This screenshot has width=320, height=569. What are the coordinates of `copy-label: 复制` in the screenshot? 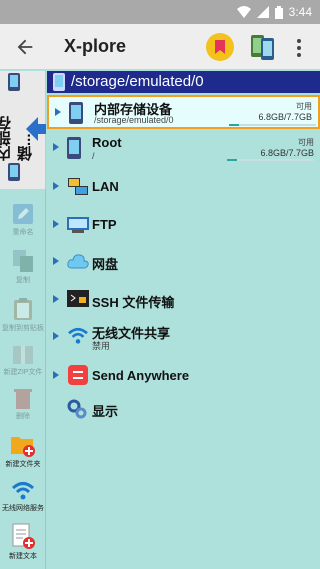 It's located at (23, 280).